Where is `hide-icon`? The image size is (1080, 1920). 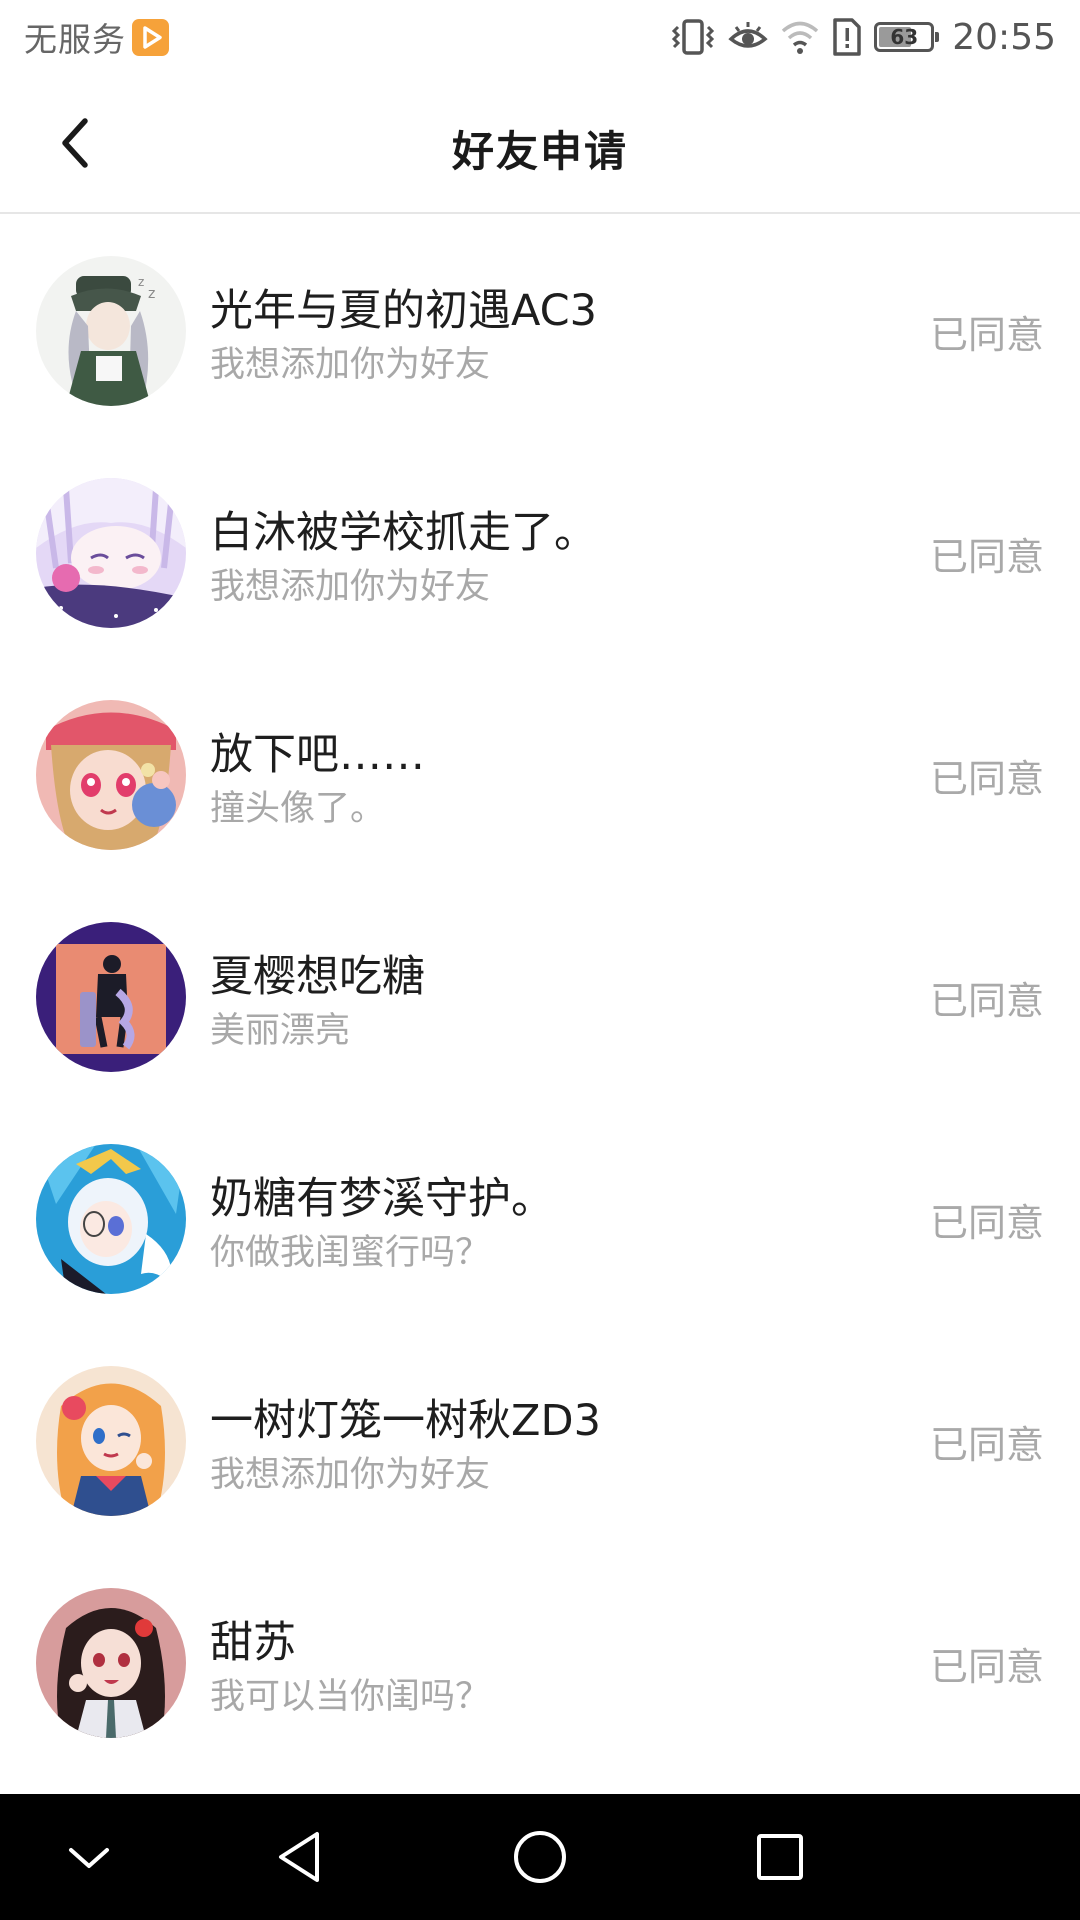
hide-icon is located at coordinates (89, 1858).